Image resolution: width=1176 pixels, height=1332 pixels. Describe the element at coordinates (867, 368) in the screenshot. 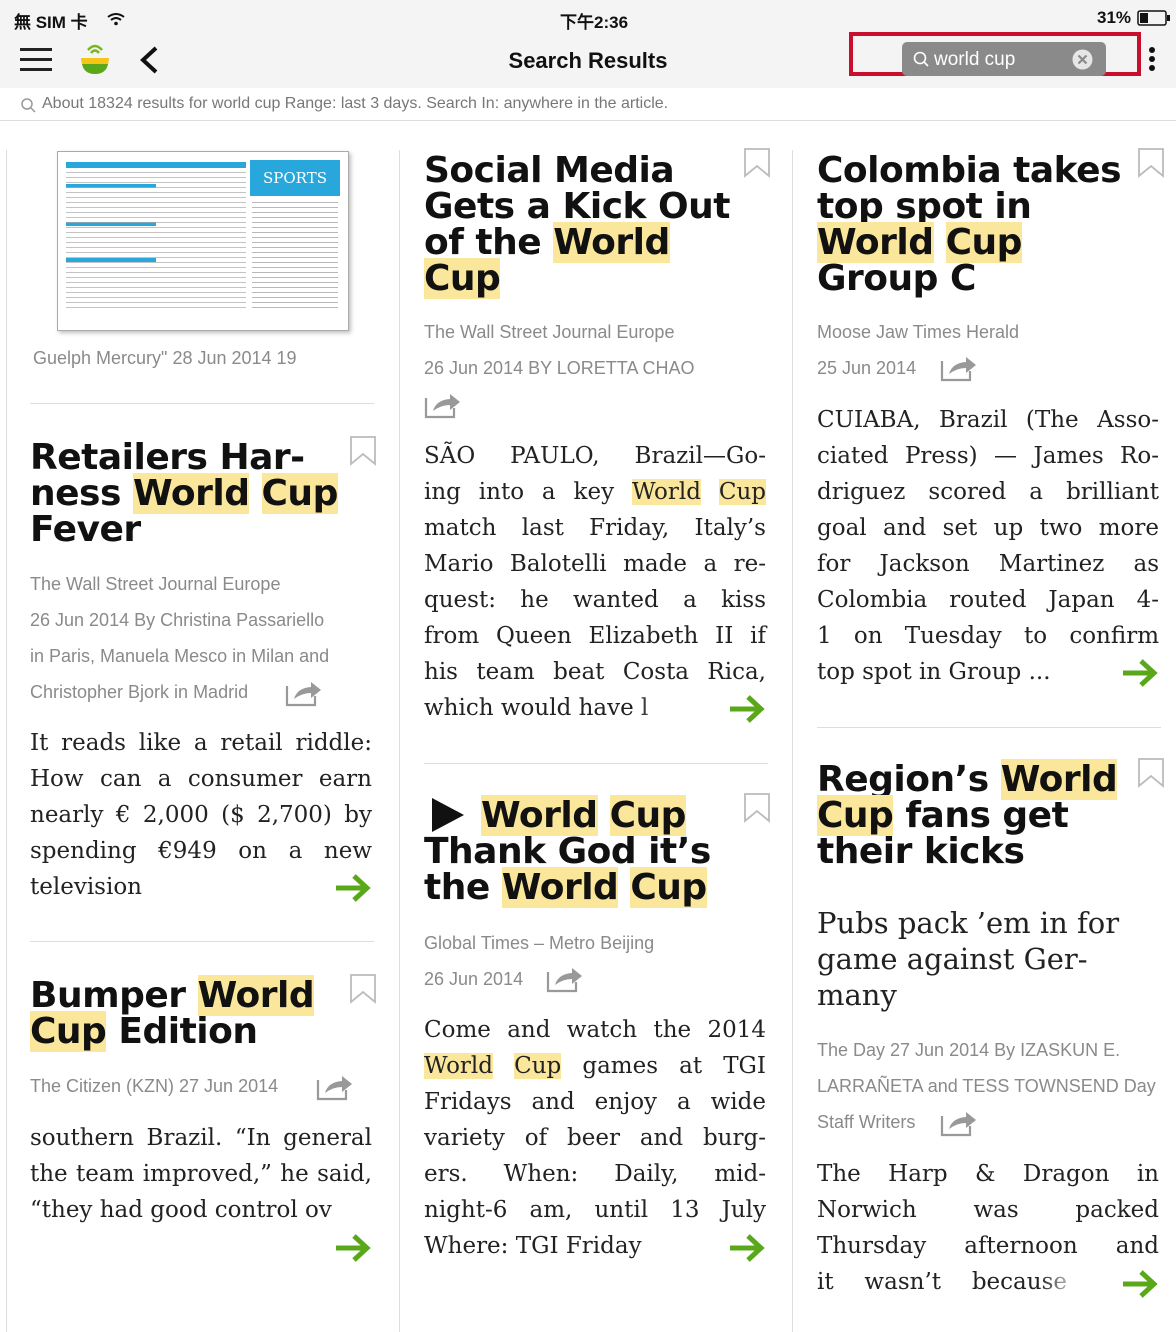

I see `article-meta: 25 Jun 2014` at that location.